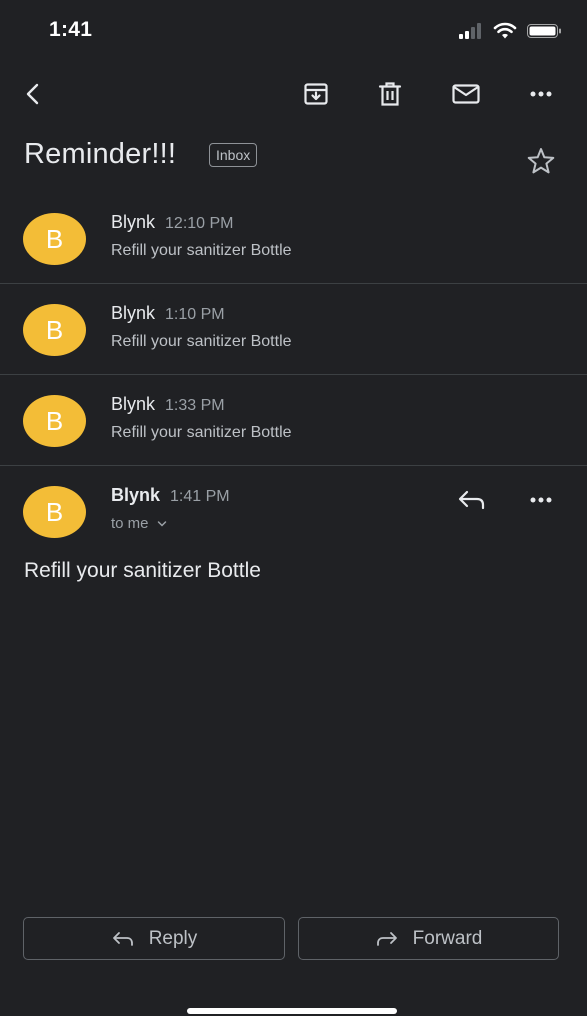  I want to click on archive-icon, so click(316, 94).